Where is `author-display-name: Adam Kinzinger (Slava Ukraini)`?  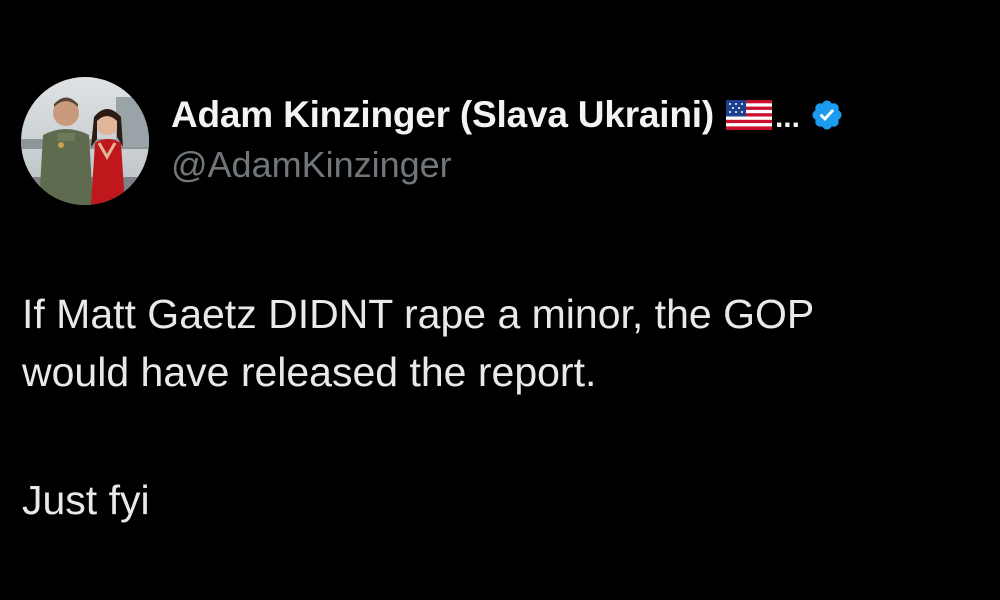 author-display-name: Adam Kinzinger (Slava Ukraini) is located at coordinates (442, 115).